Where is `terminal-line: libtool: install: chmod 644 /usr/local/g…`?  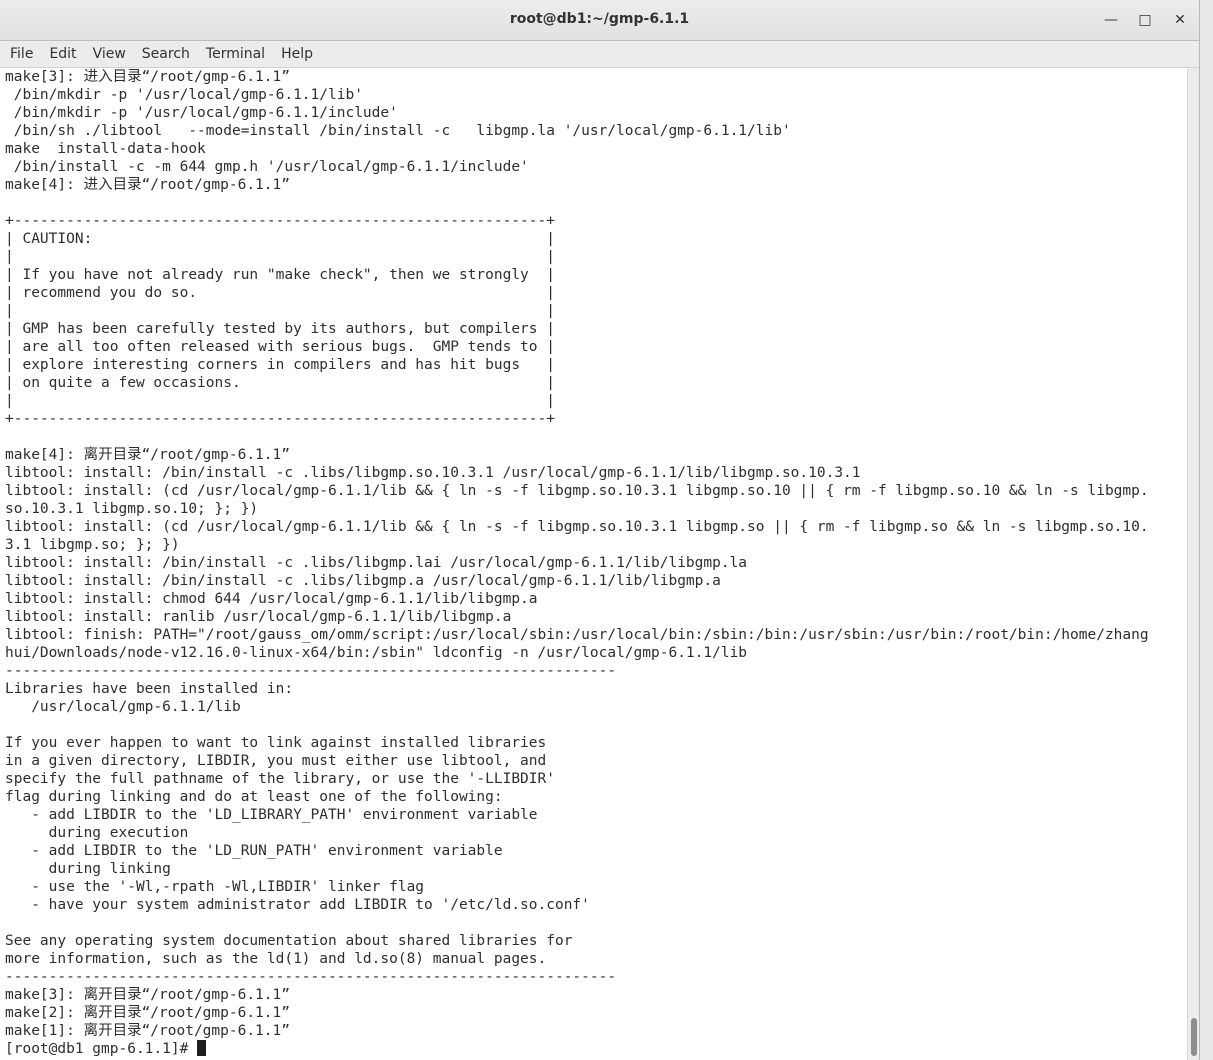
terminal-line: libtool: install: chmod 644 /usr/local/g… is located at coordinates (271, 599).